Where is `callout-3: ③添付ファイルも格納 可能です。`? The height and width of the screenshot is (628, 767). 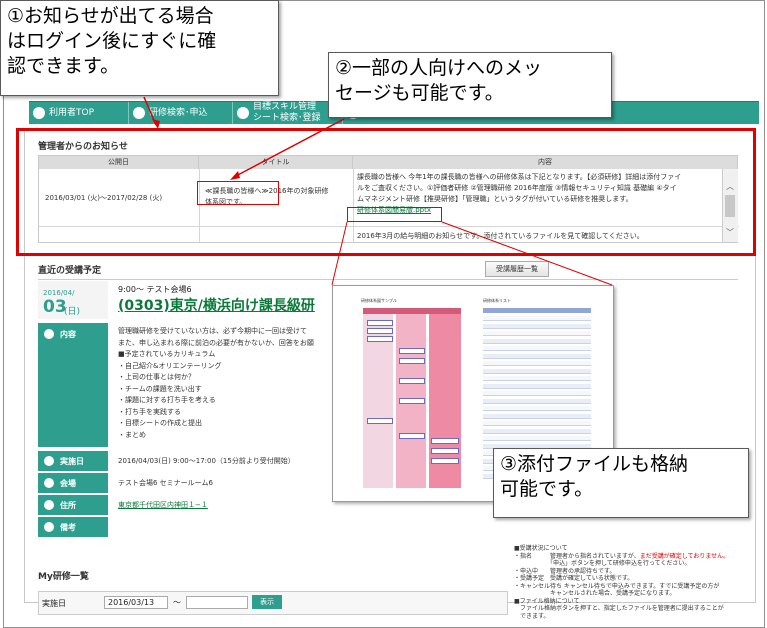
callout-3: ③添付ファイルも格納 可能です。 is located at coordinates (621, 483).